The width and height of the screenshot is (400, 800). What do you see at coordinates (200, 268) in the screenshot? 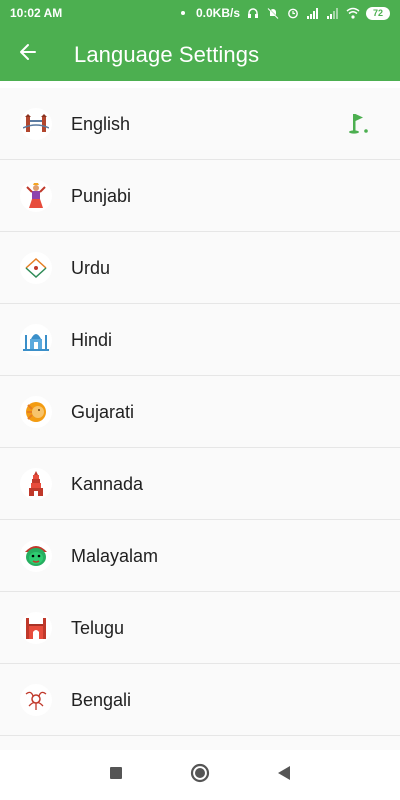
I see `language-item-urdu: Urdu` at bounding box center [200, 268].